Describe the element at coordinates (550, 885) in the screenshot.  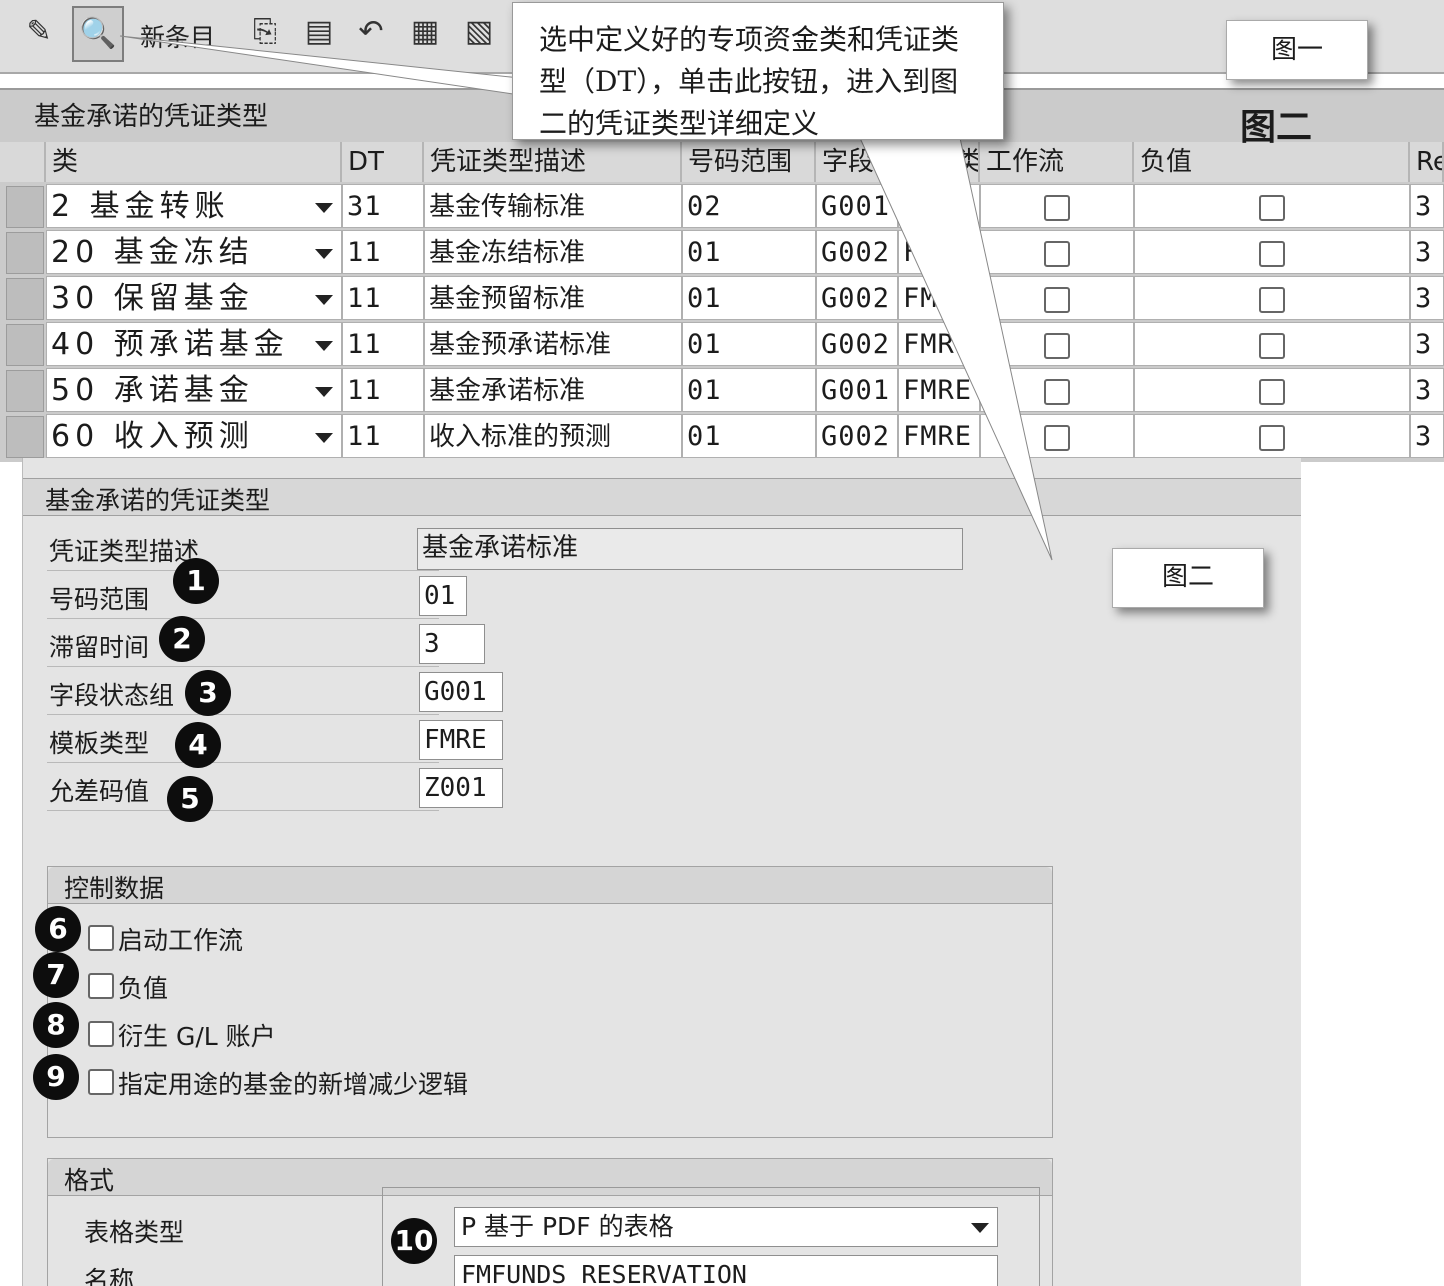
I see `control-data-header: 控制数据` at that location.